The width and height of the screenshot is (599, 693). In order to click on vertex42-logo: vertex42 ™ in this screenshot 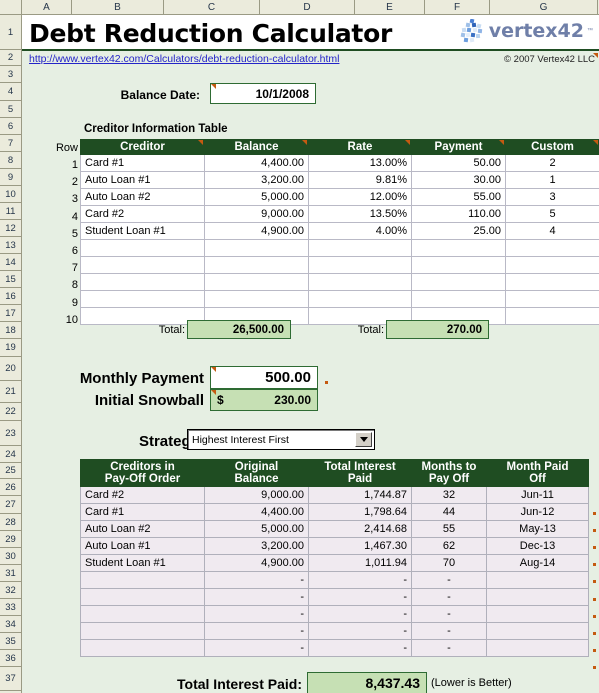, I will do `click(526, 31)`.